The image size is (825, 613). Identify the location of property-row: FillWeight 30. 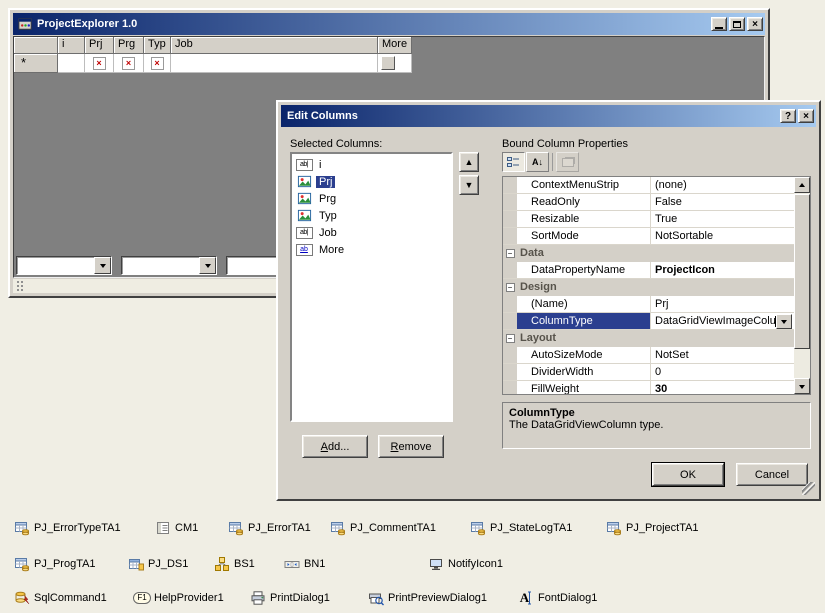
(648, 387).